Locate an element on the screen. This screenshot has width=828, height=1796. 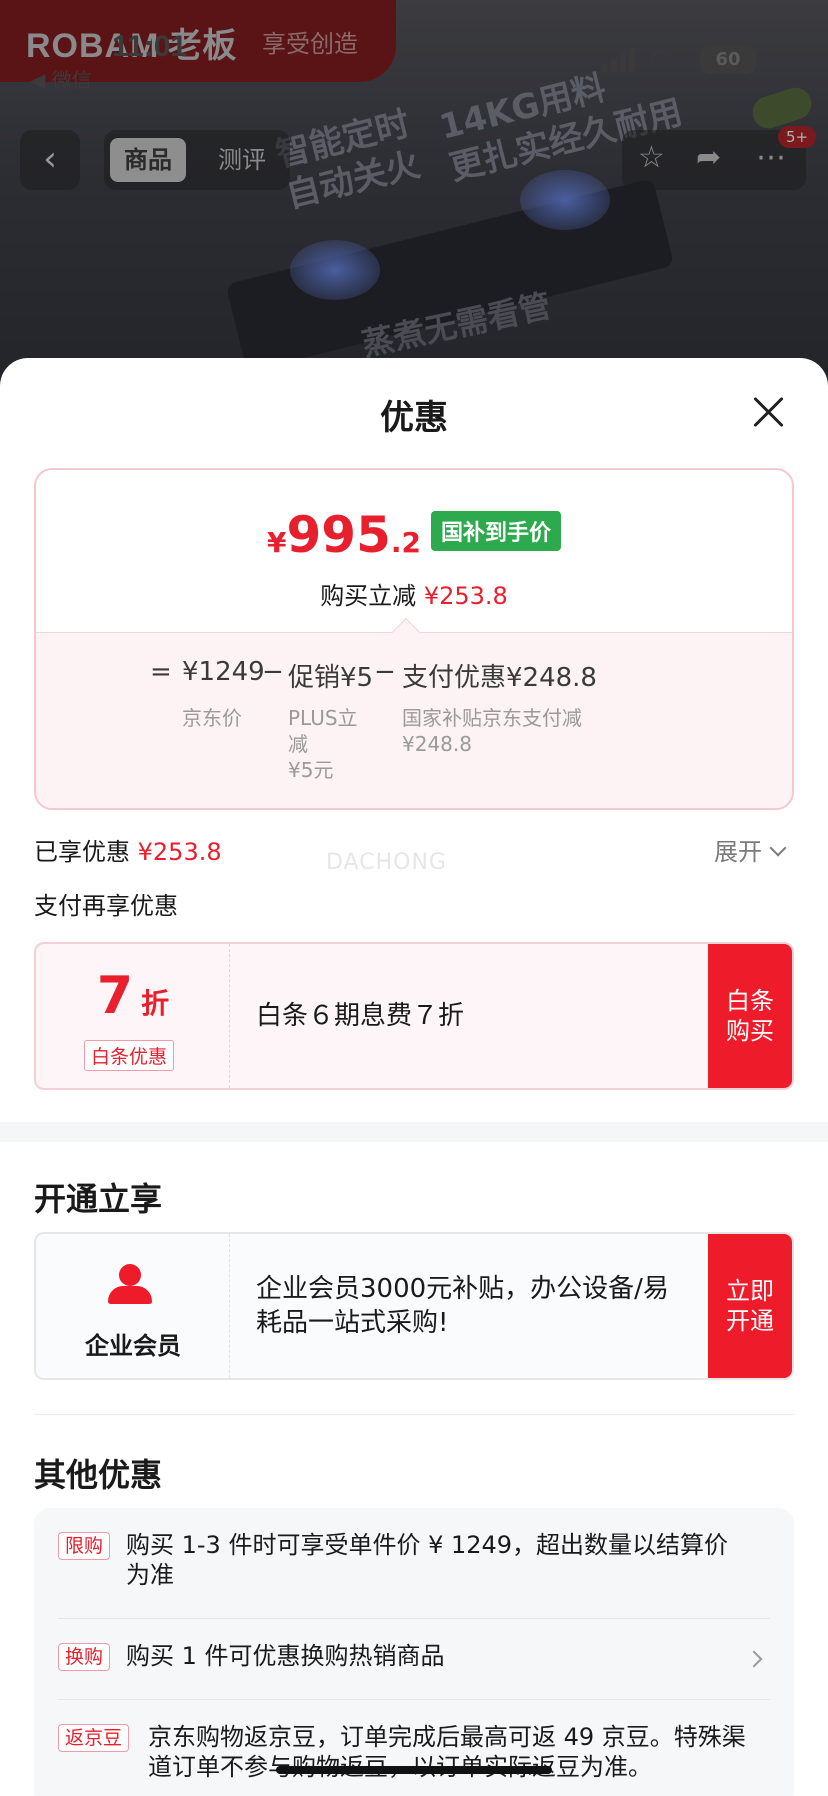
exchange-text: 购买 1 件可优惠换购热销商品 is located at coordinates (285, 1656).